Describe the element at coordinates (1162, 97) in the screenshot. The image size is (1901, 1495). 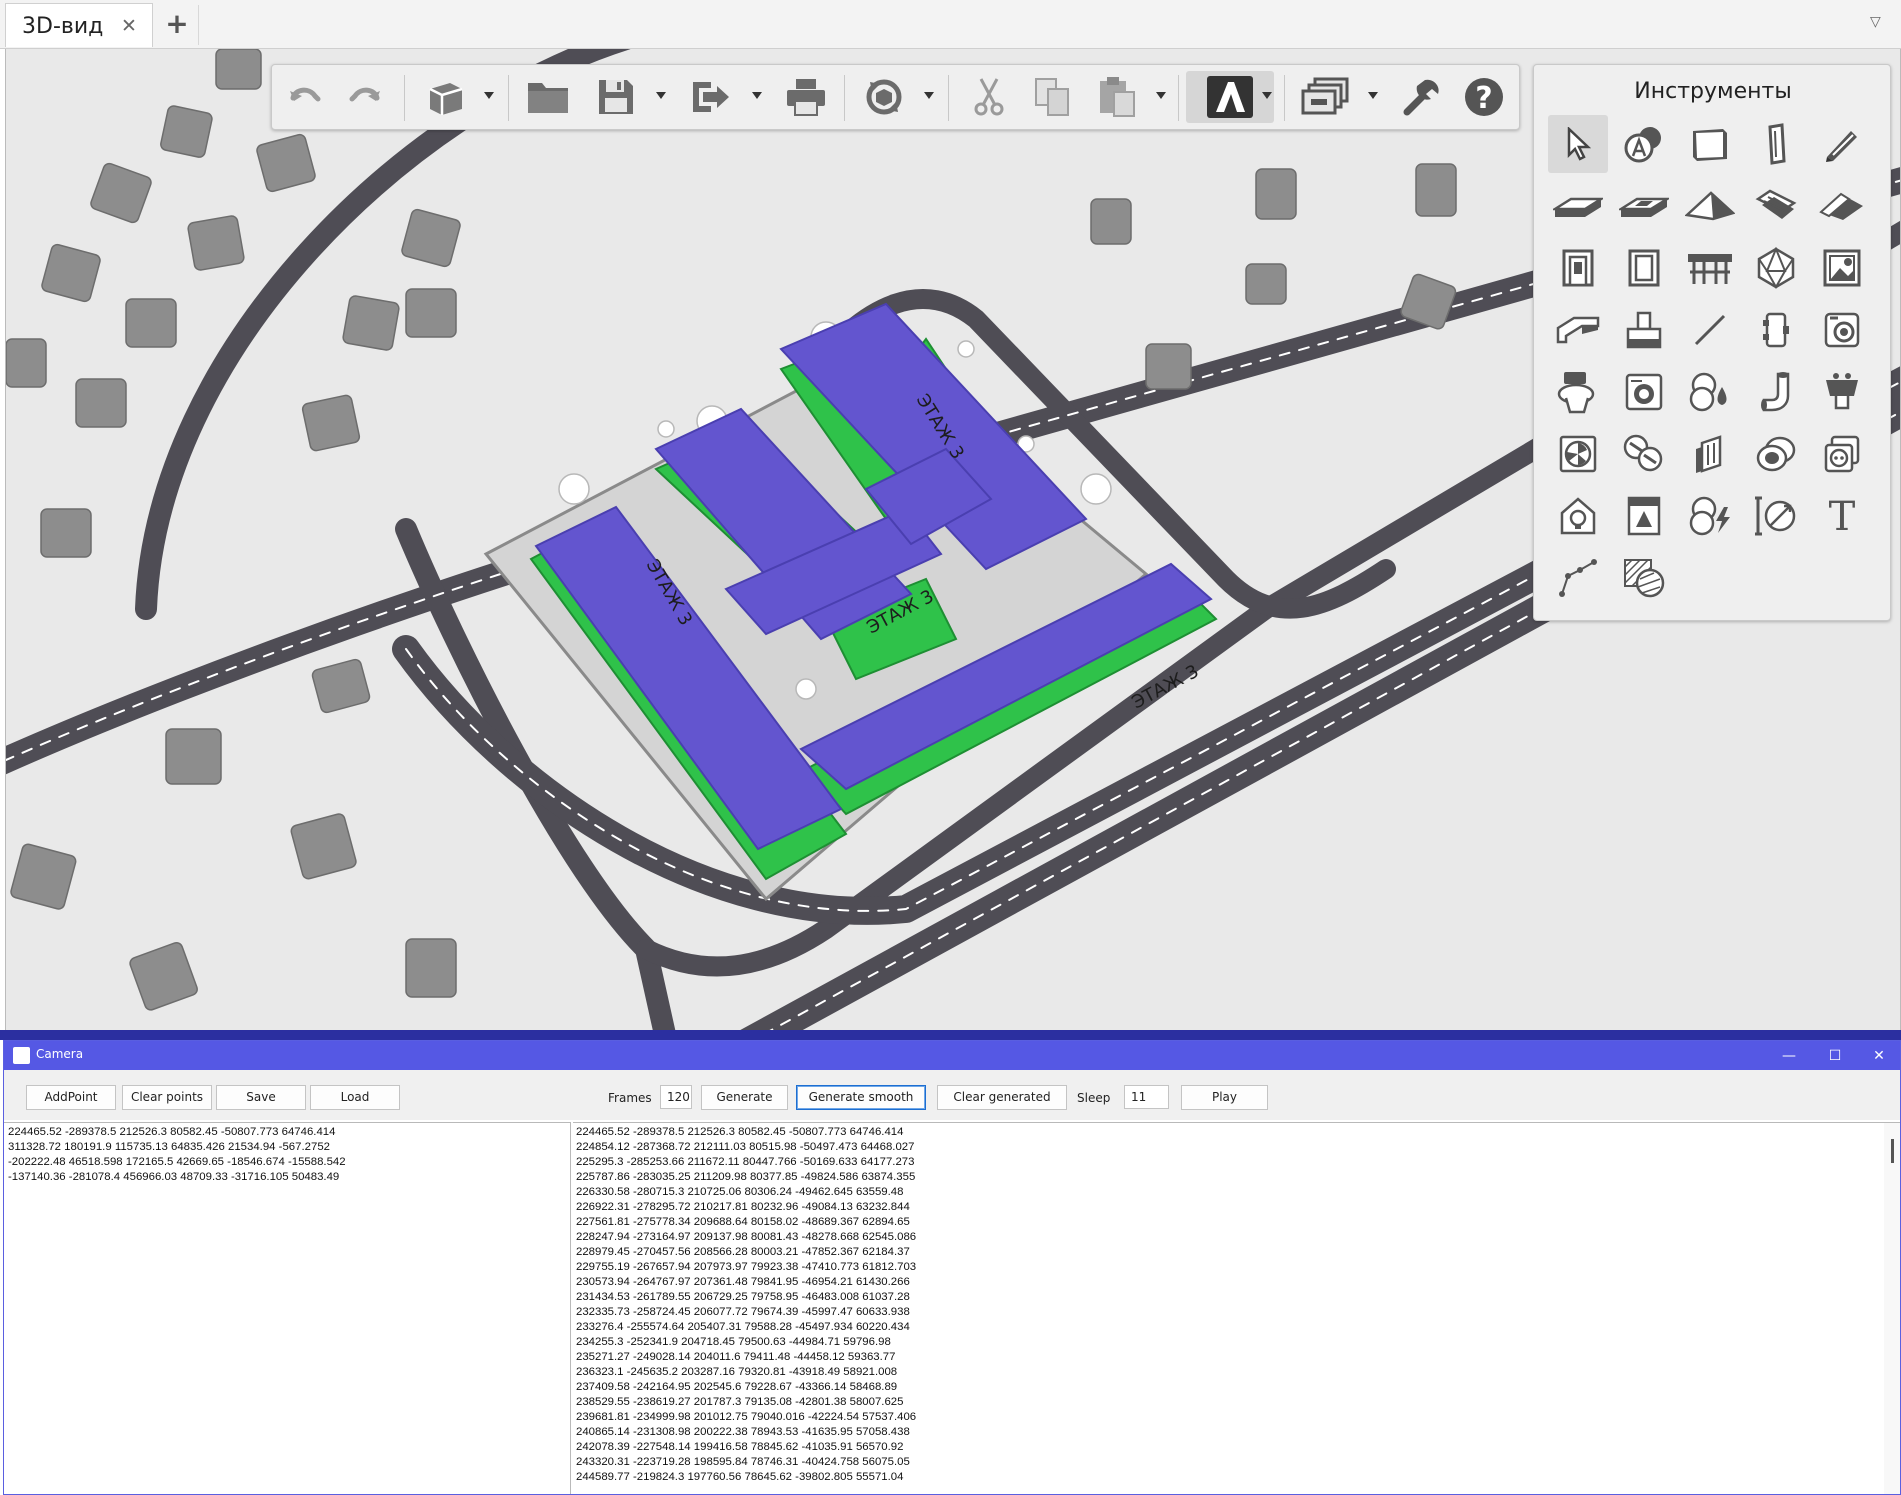
I see `paste-dropdown` at that location.